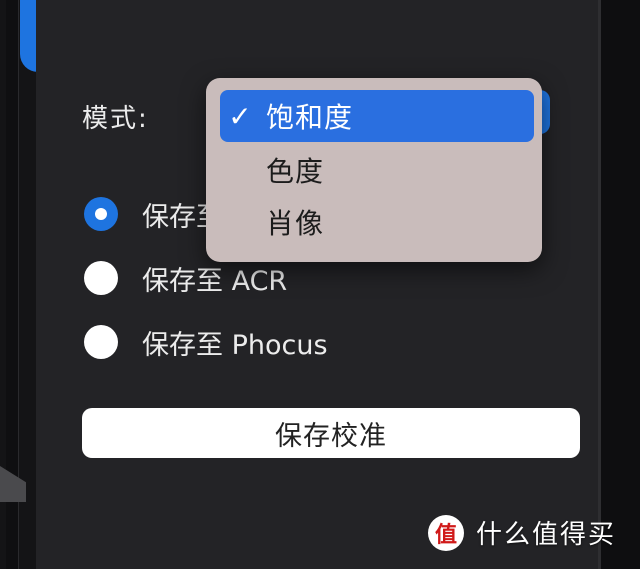 This screenshot has height=569, width=640. Describe the element at coordinates (115, 119) in the screenshot. I see `mode-label: 模式:` at that location.